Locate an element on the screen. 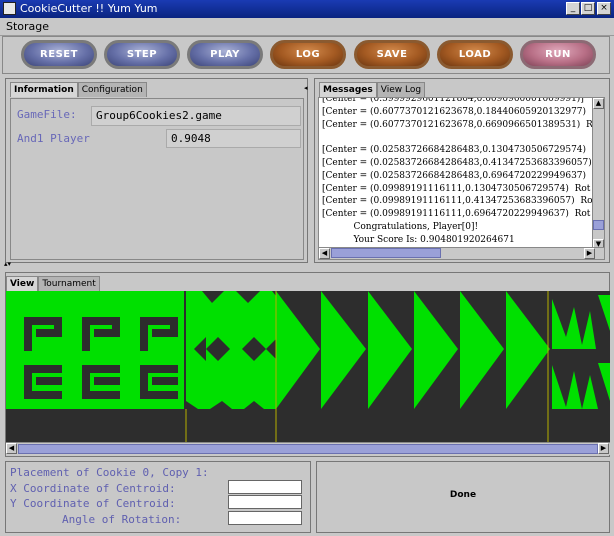 Image resolution: width=614 pixels, height=536 pixels. done-label: Done is located at coordinates (463, 495).